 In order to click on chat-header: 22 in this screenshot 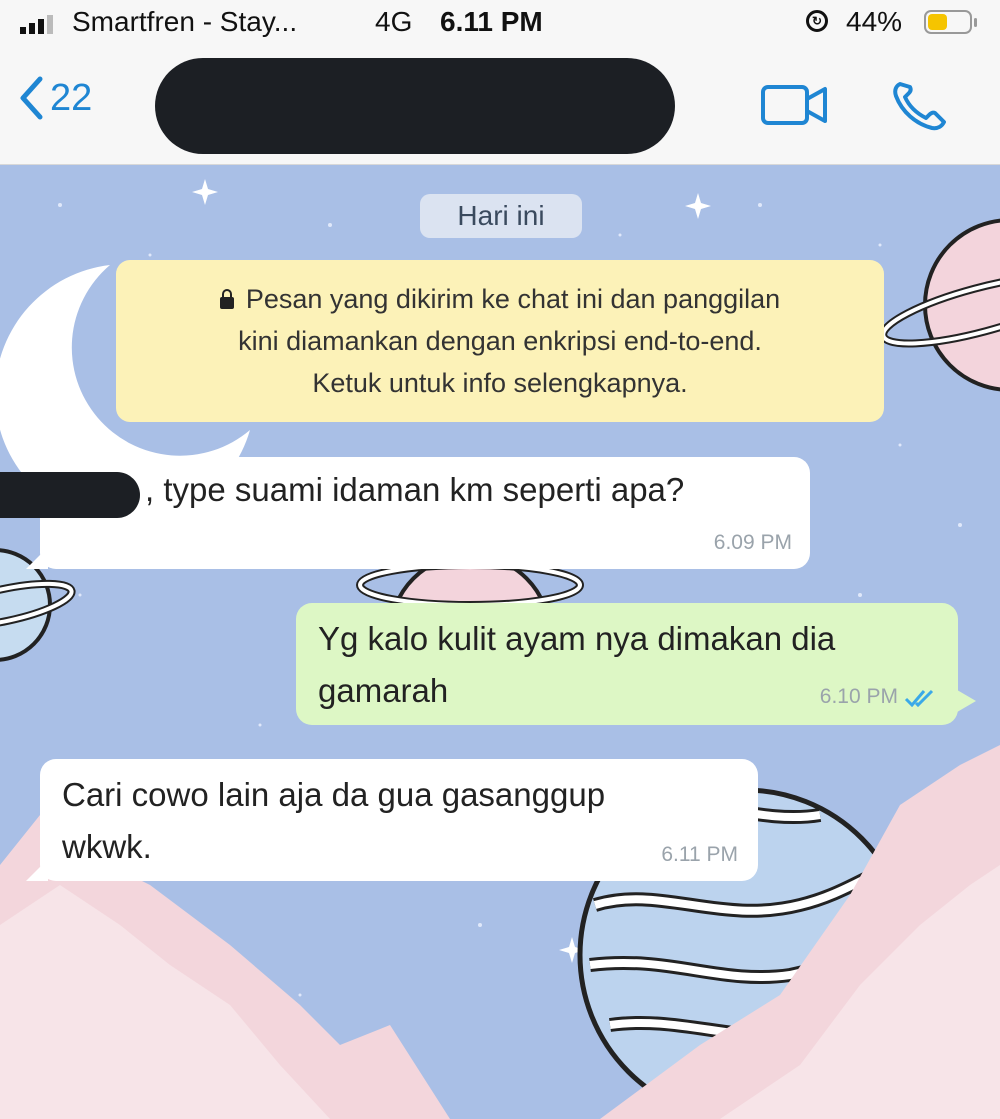, I will do `click(500, 105)`.